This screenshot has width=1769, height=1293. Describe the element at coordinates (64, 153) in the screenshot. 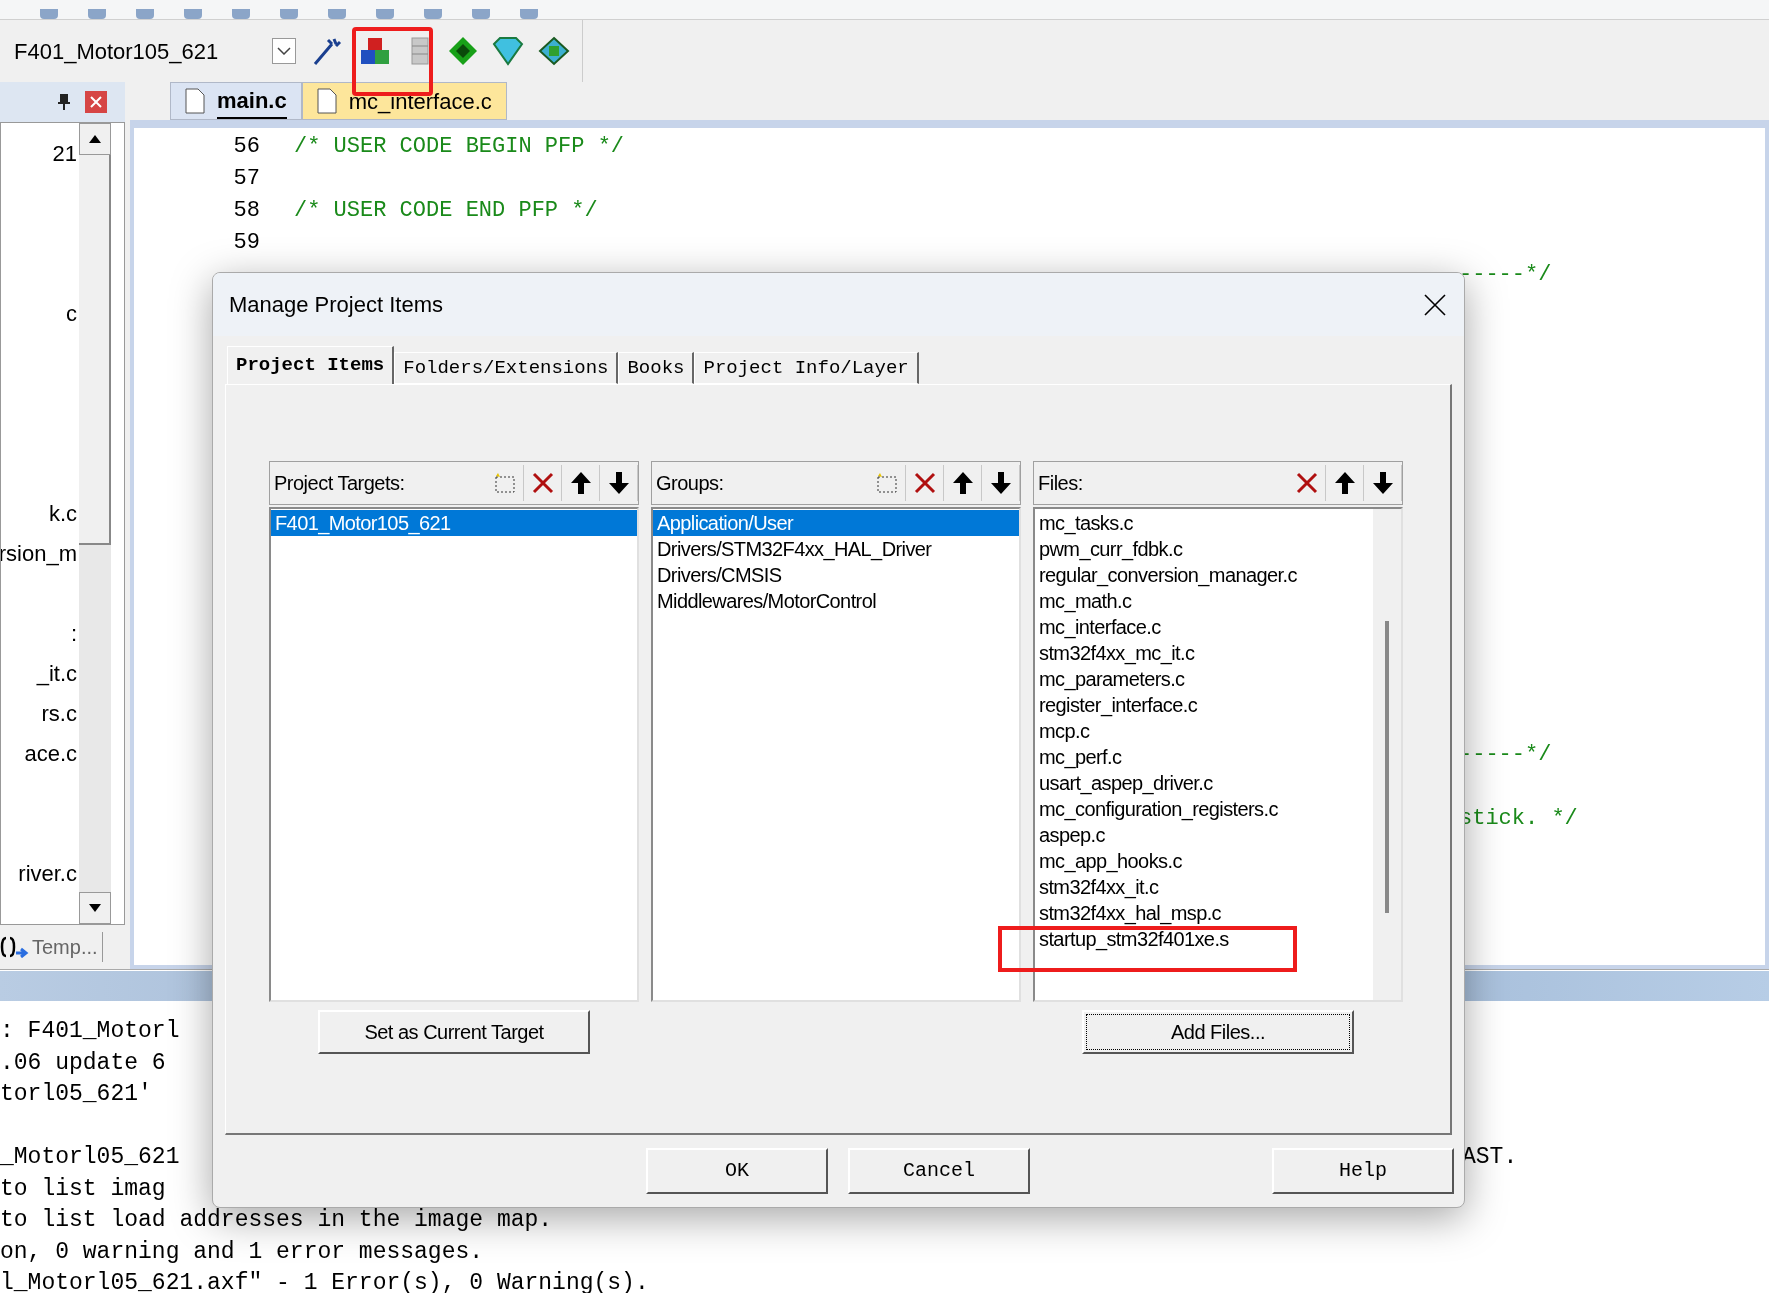

I see `tree-item: 21` at that location.